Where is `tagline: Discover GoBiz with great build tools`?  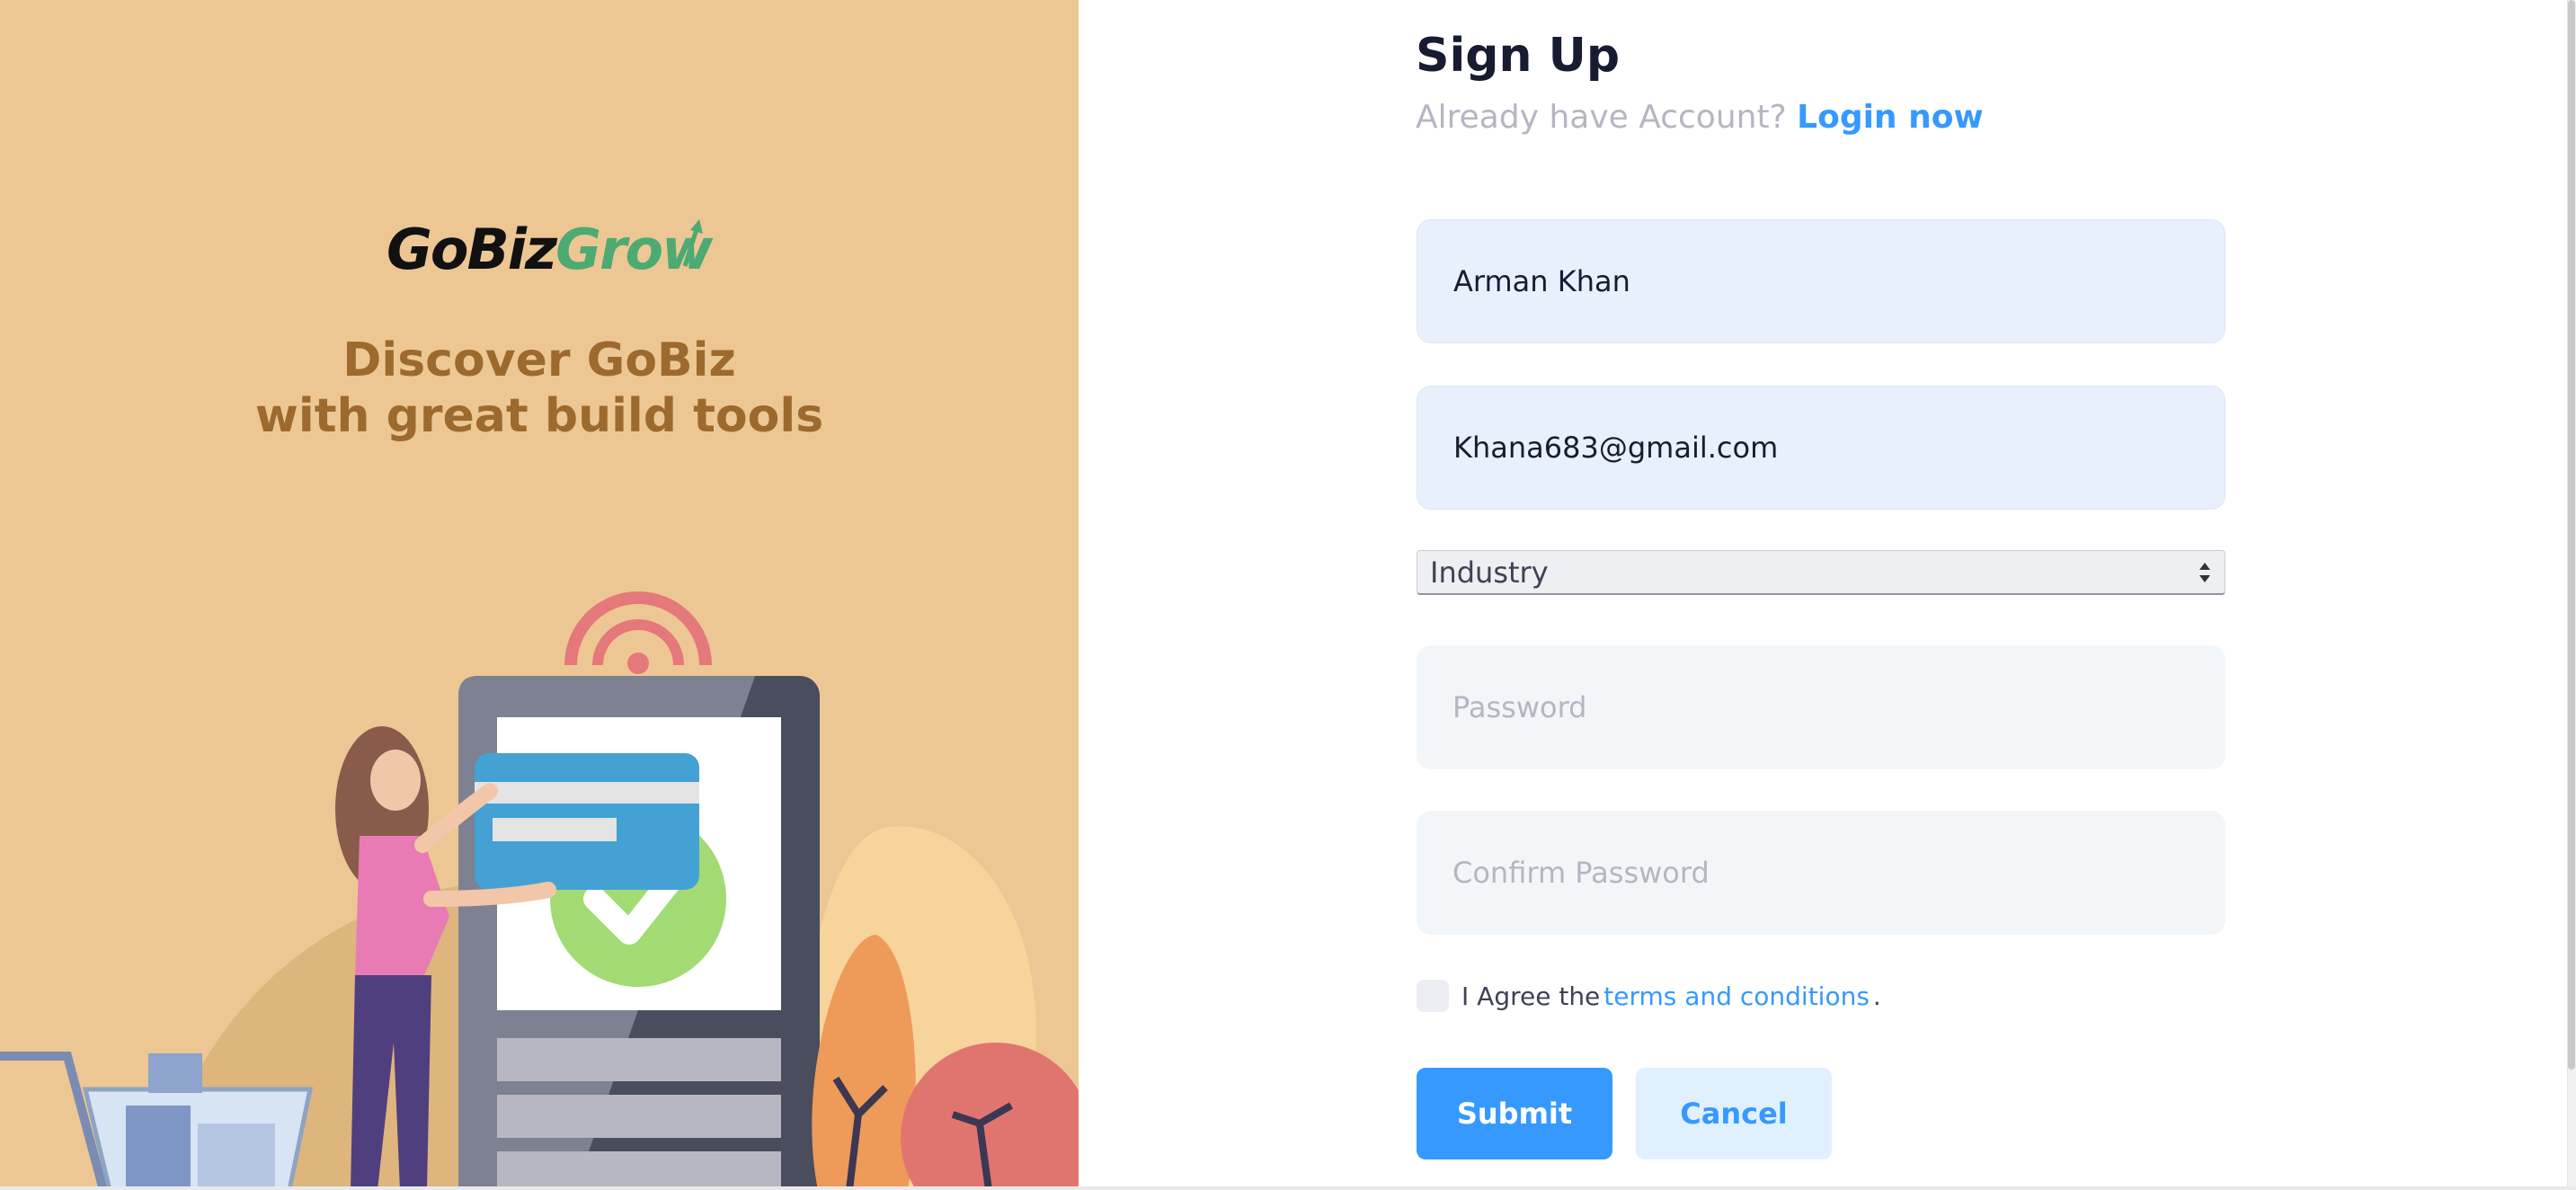
tagline: Discover GoBiz with great build tools is located at coordinates (539, 388).